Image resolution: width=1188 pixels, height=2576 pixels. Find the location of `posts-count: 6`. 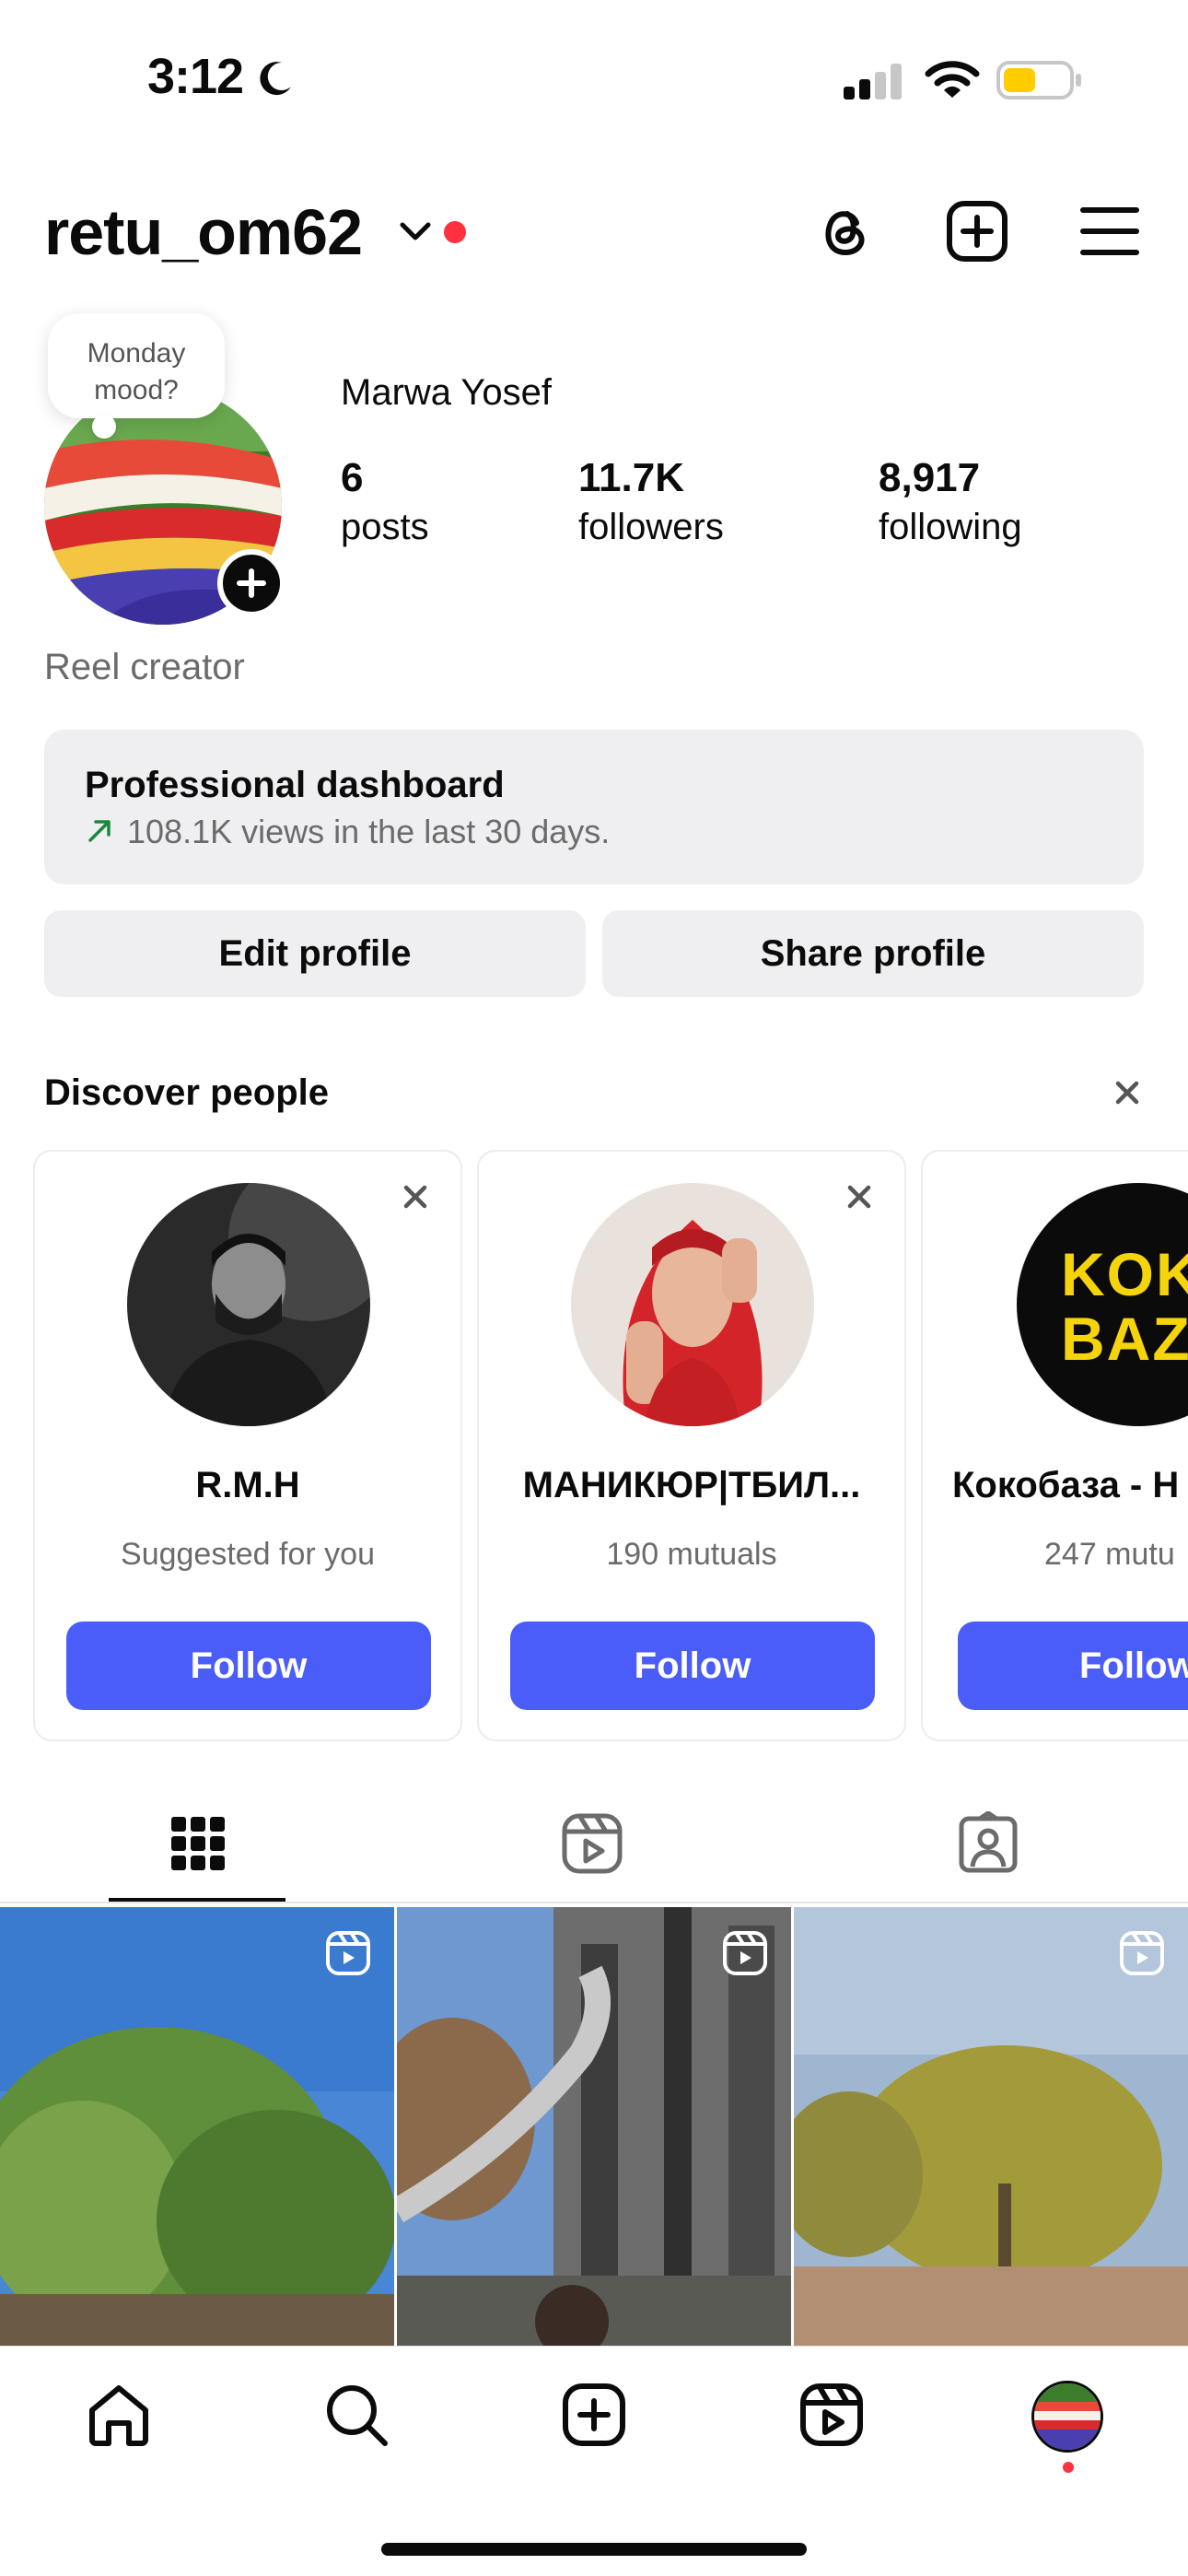

posts-count: 6 is located at coordinates (352, 478).